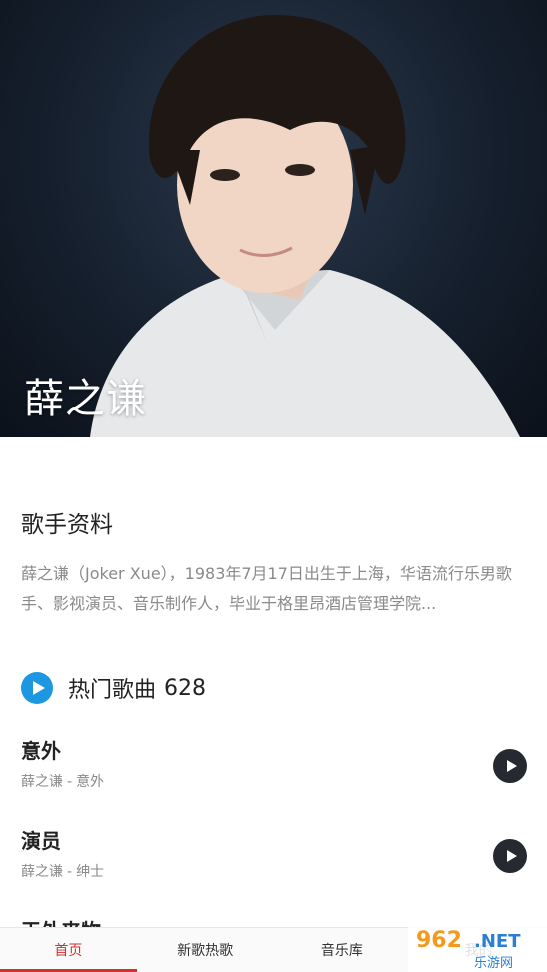 The image size is (547, 972). I want to click on hot-songs-count: 628, so click(185, 688).